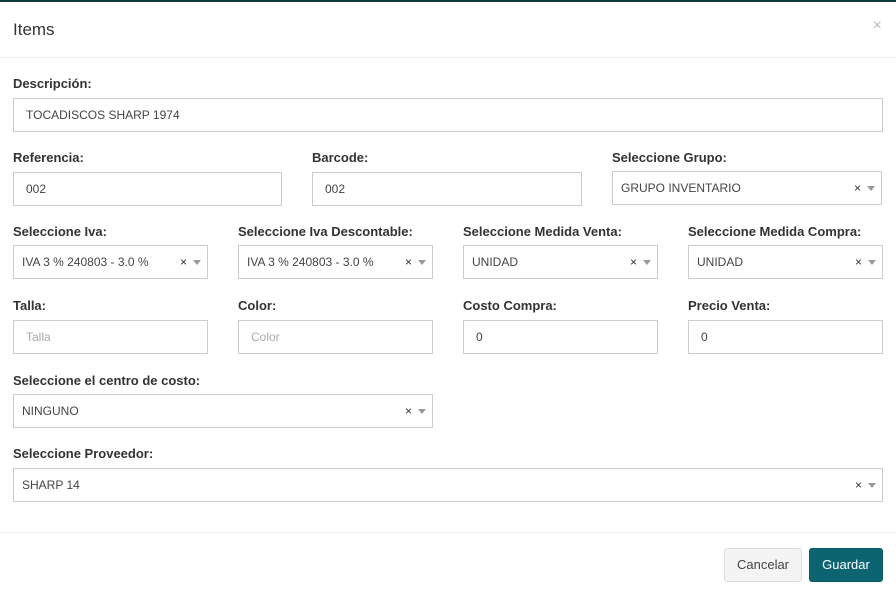 This screenshot has width=896, height=594. I want to click on precio-venta-input: 0, so click(785, 337).